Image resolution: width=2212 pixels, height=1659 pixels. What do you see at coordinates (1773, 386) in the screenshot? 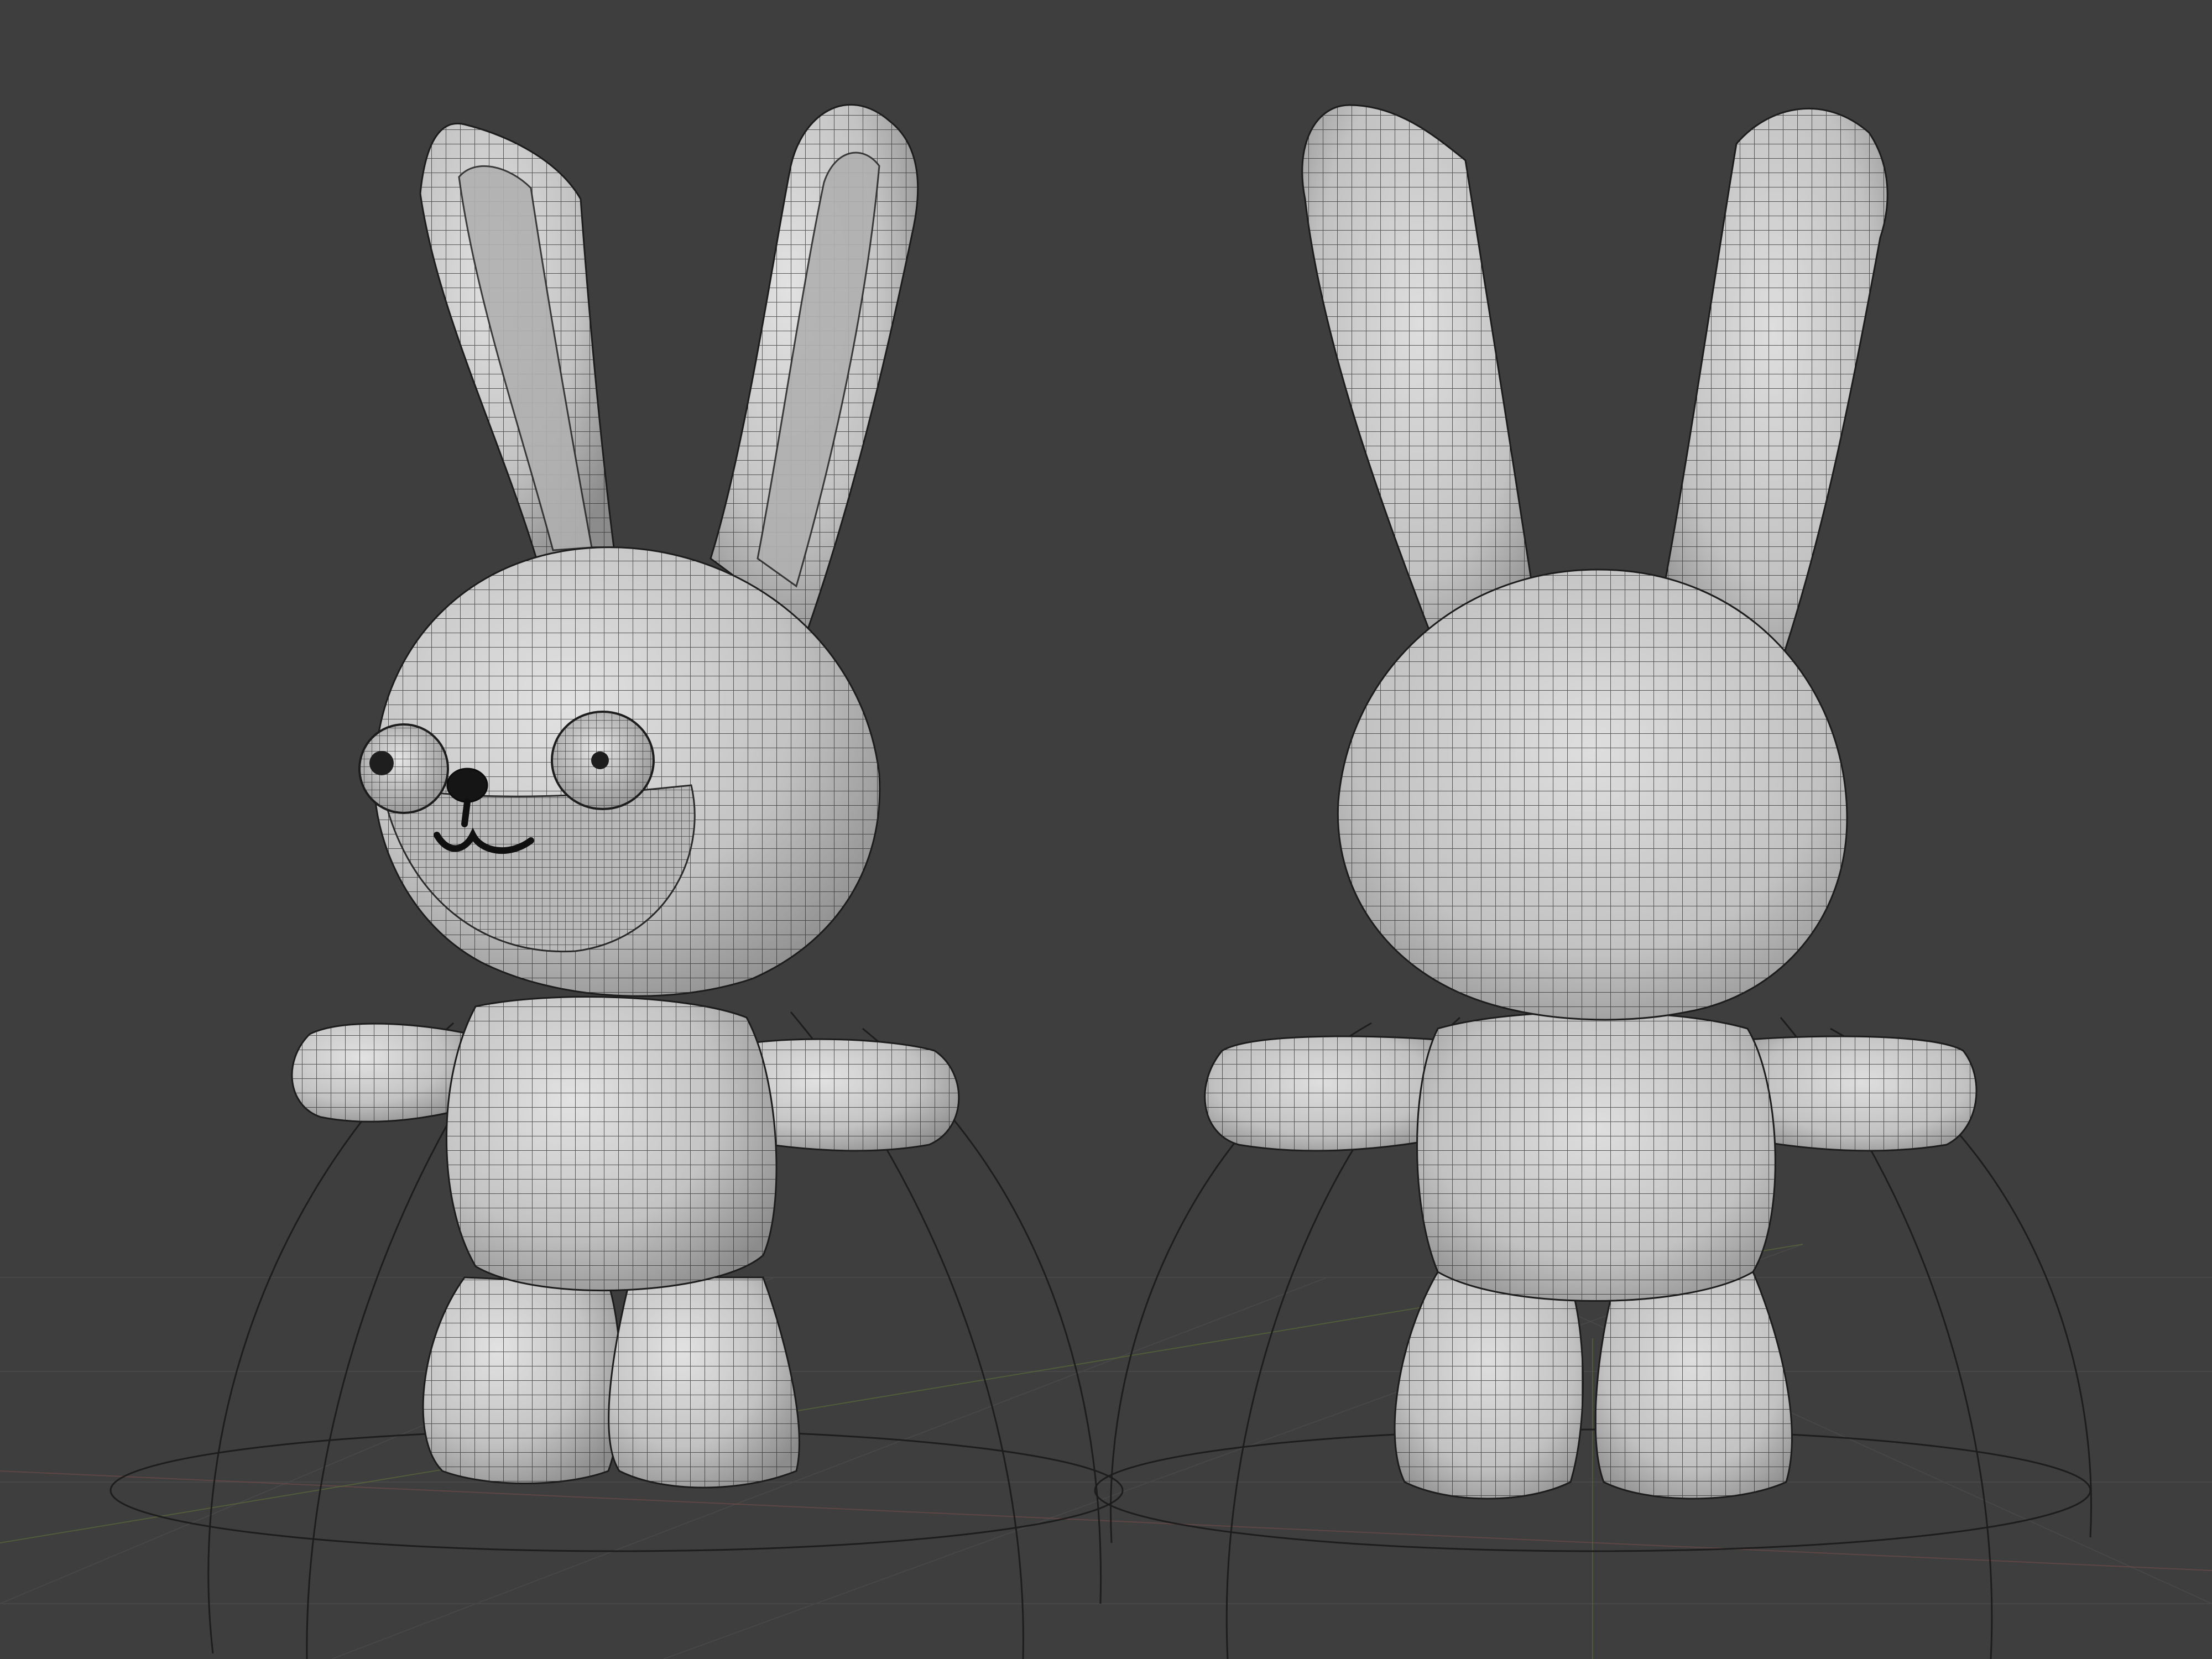
I see `right-ear-back` at bounding box center [1773, 386].